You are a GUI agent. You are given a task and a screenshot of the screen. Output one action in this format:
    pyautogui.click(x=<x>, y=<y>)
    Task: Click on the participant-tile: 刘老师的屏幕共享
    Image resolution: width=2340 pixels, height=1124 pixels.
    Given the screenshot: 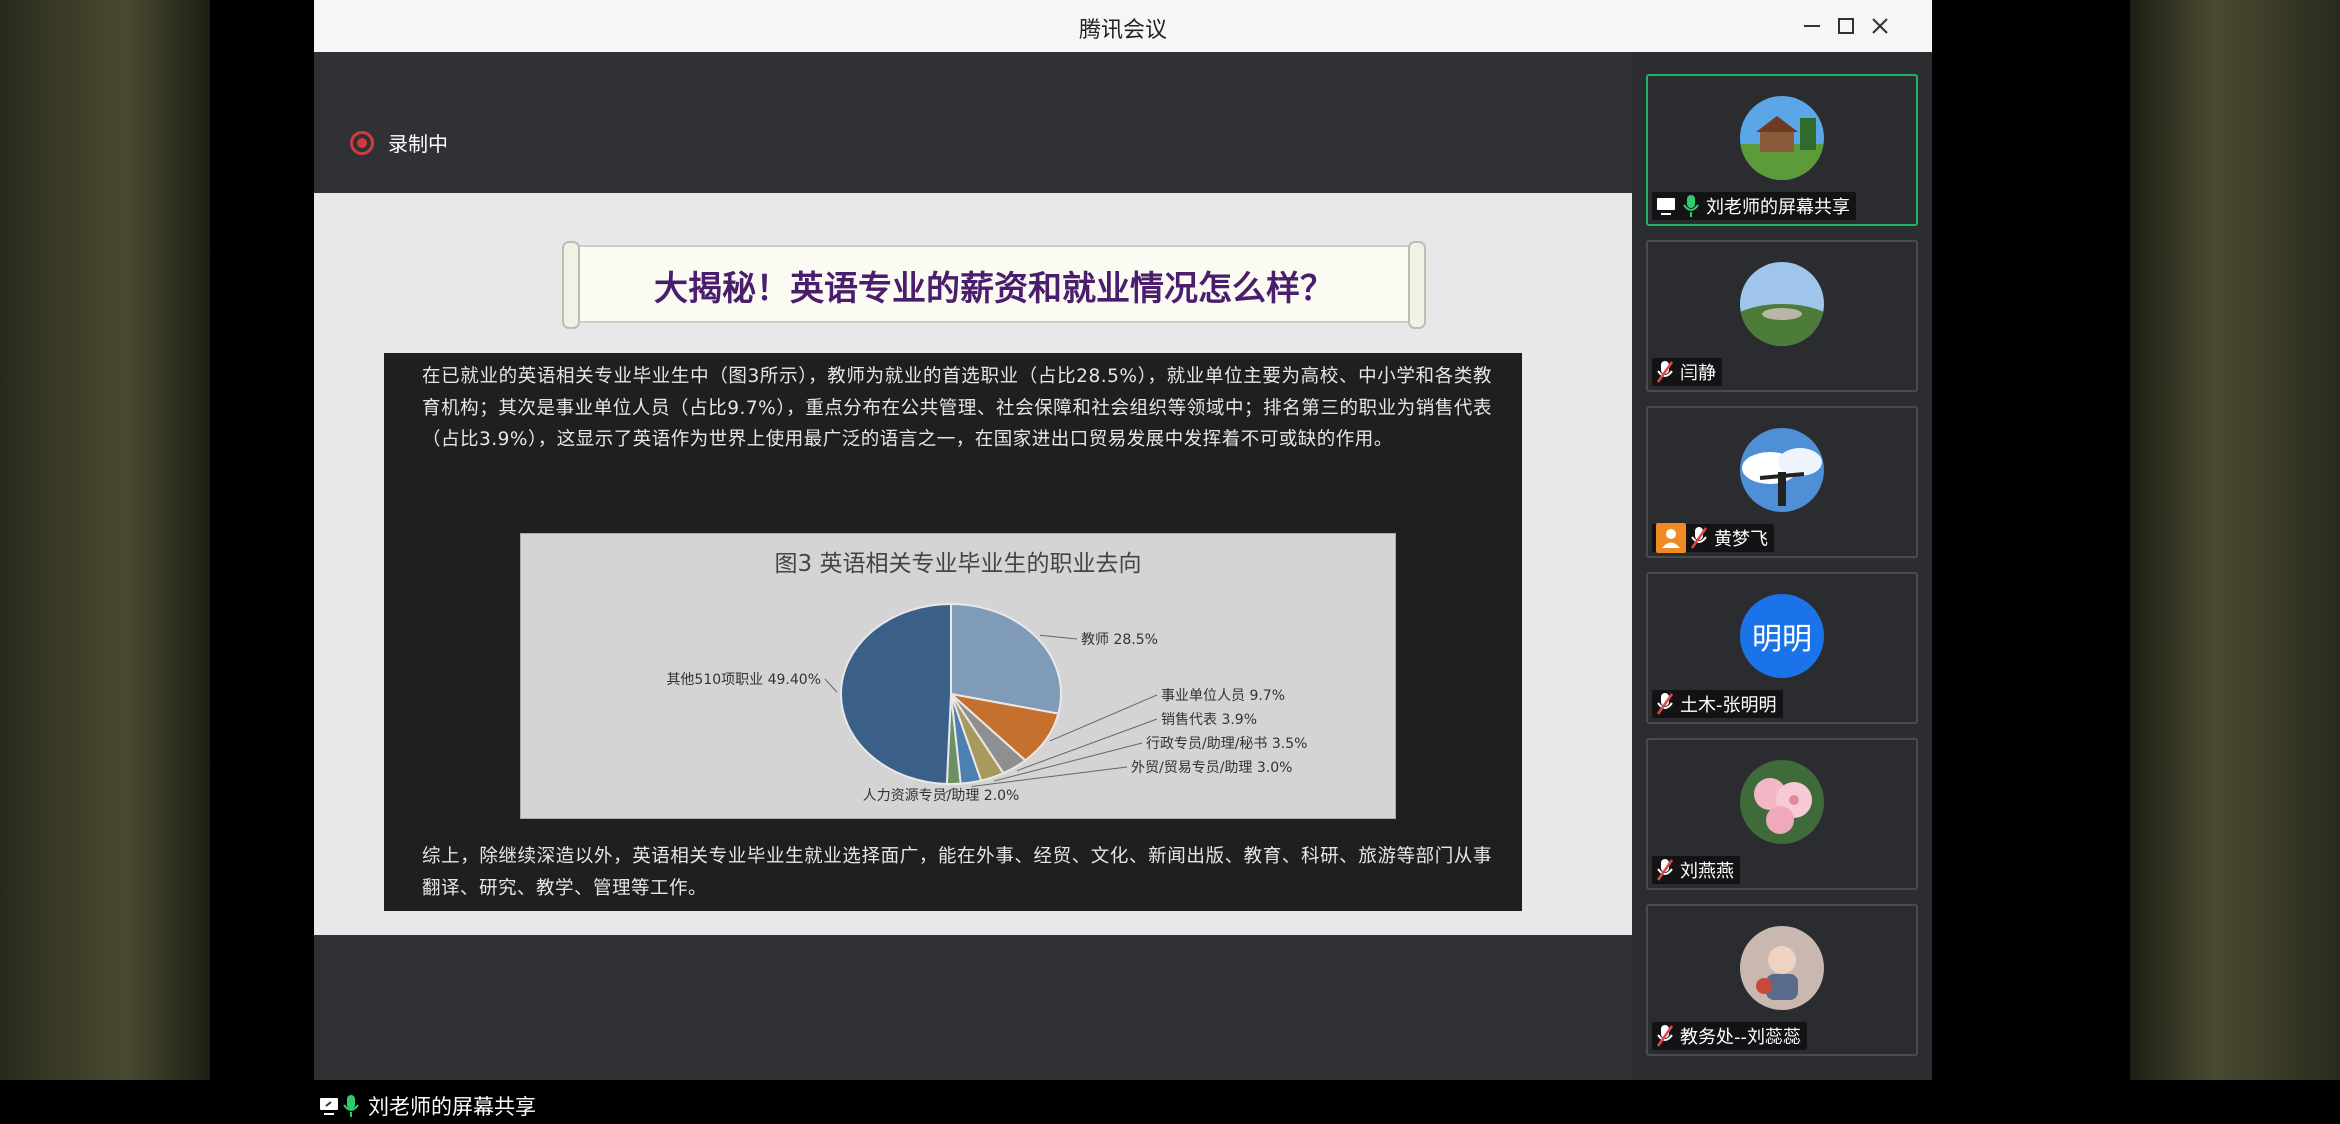 What is the action you would take?
    pyautogui.click(x=1782, y=150)
    